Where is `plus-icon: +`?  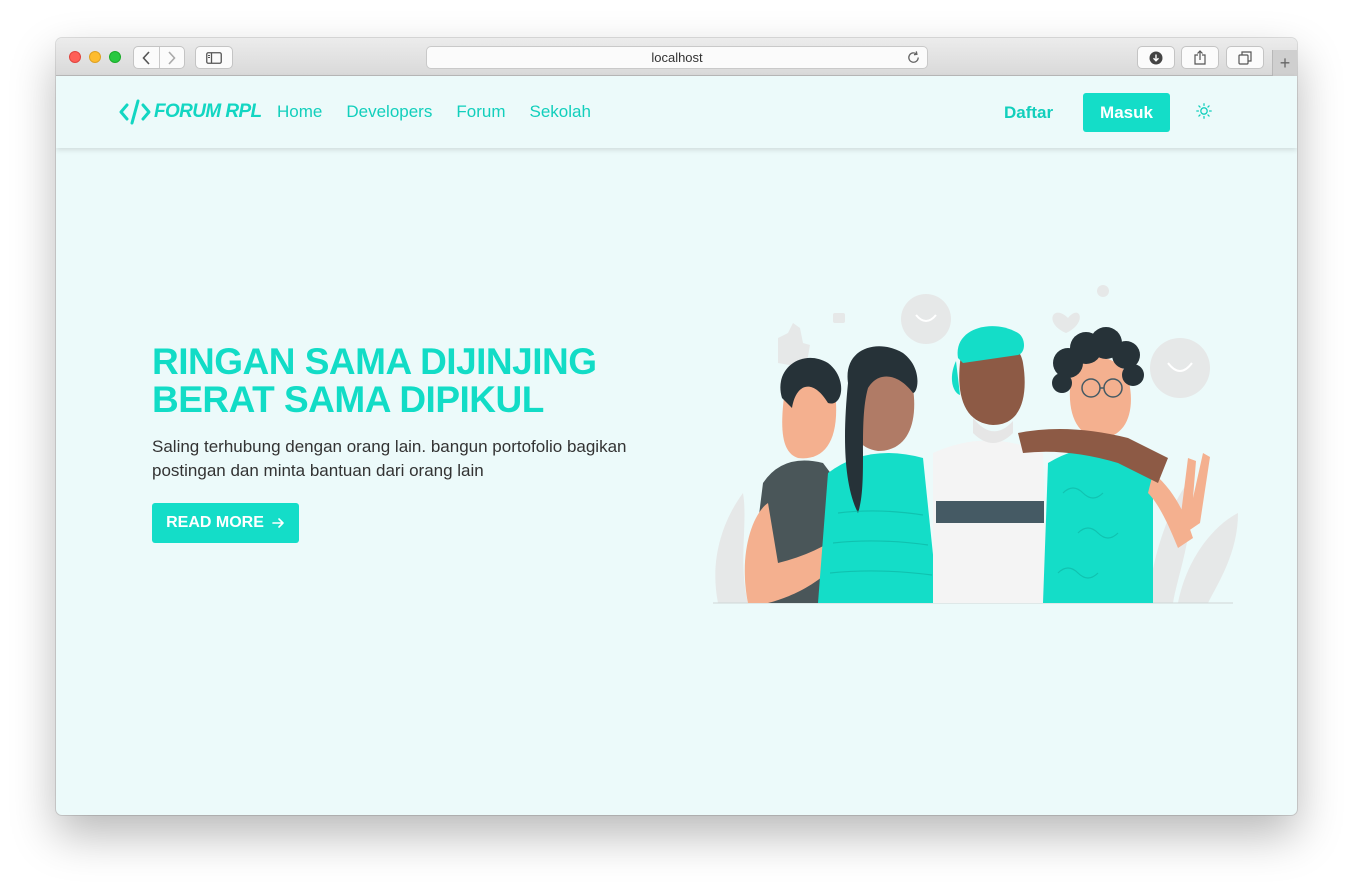 plus-icon: + is located at coordinates (1285, 62).